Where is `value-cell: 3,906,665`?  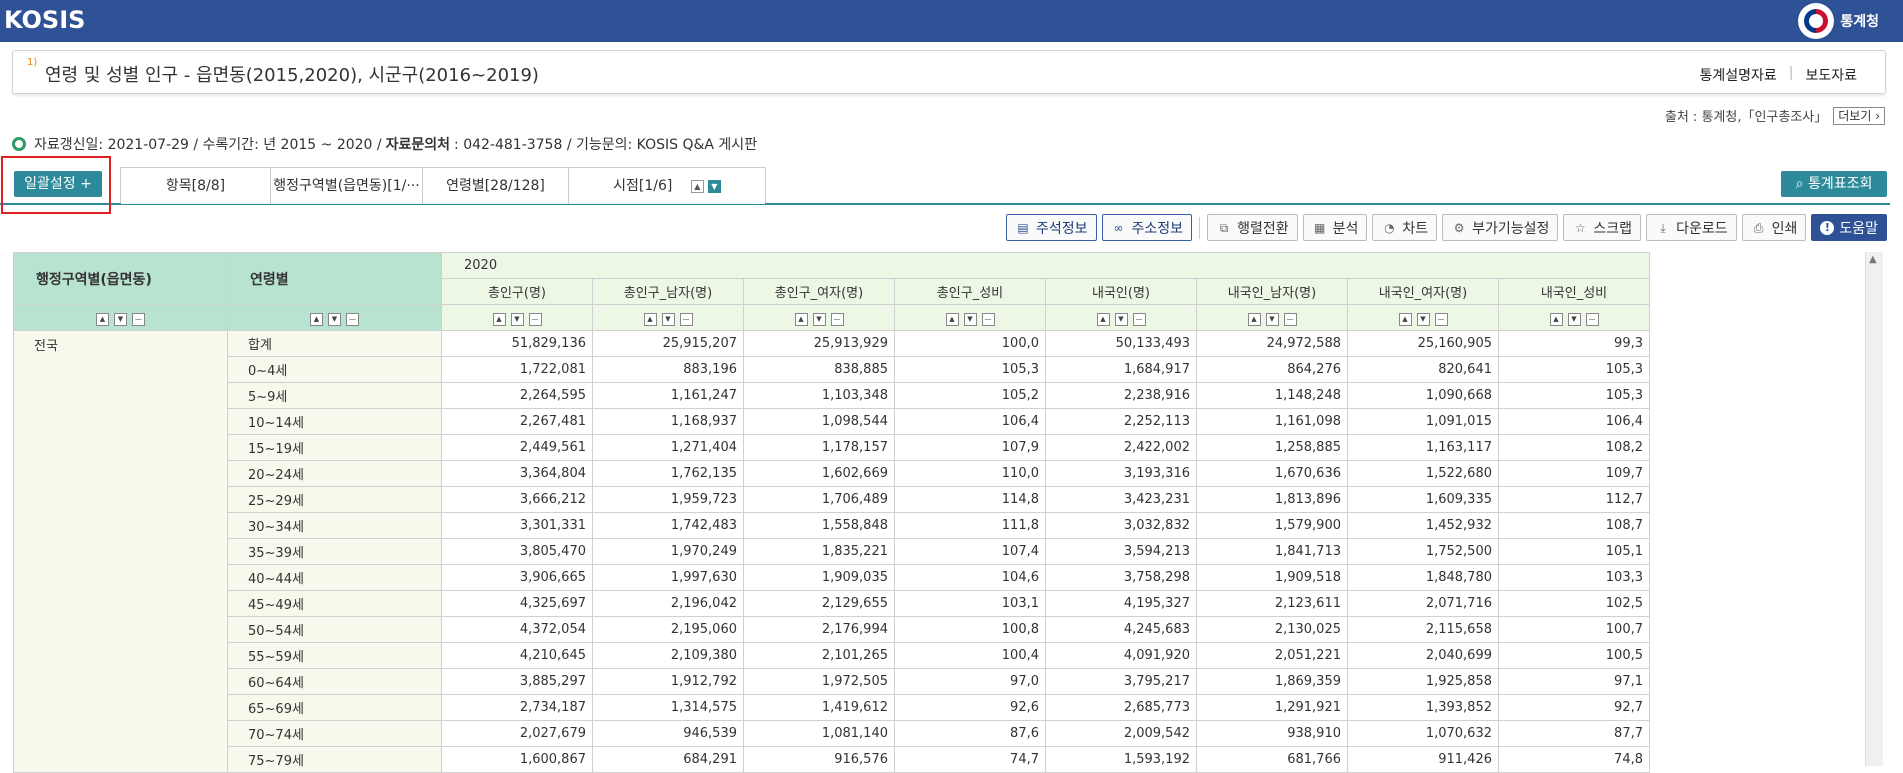 value-cell: 3,906,665 is located at coordinates (517, 577).